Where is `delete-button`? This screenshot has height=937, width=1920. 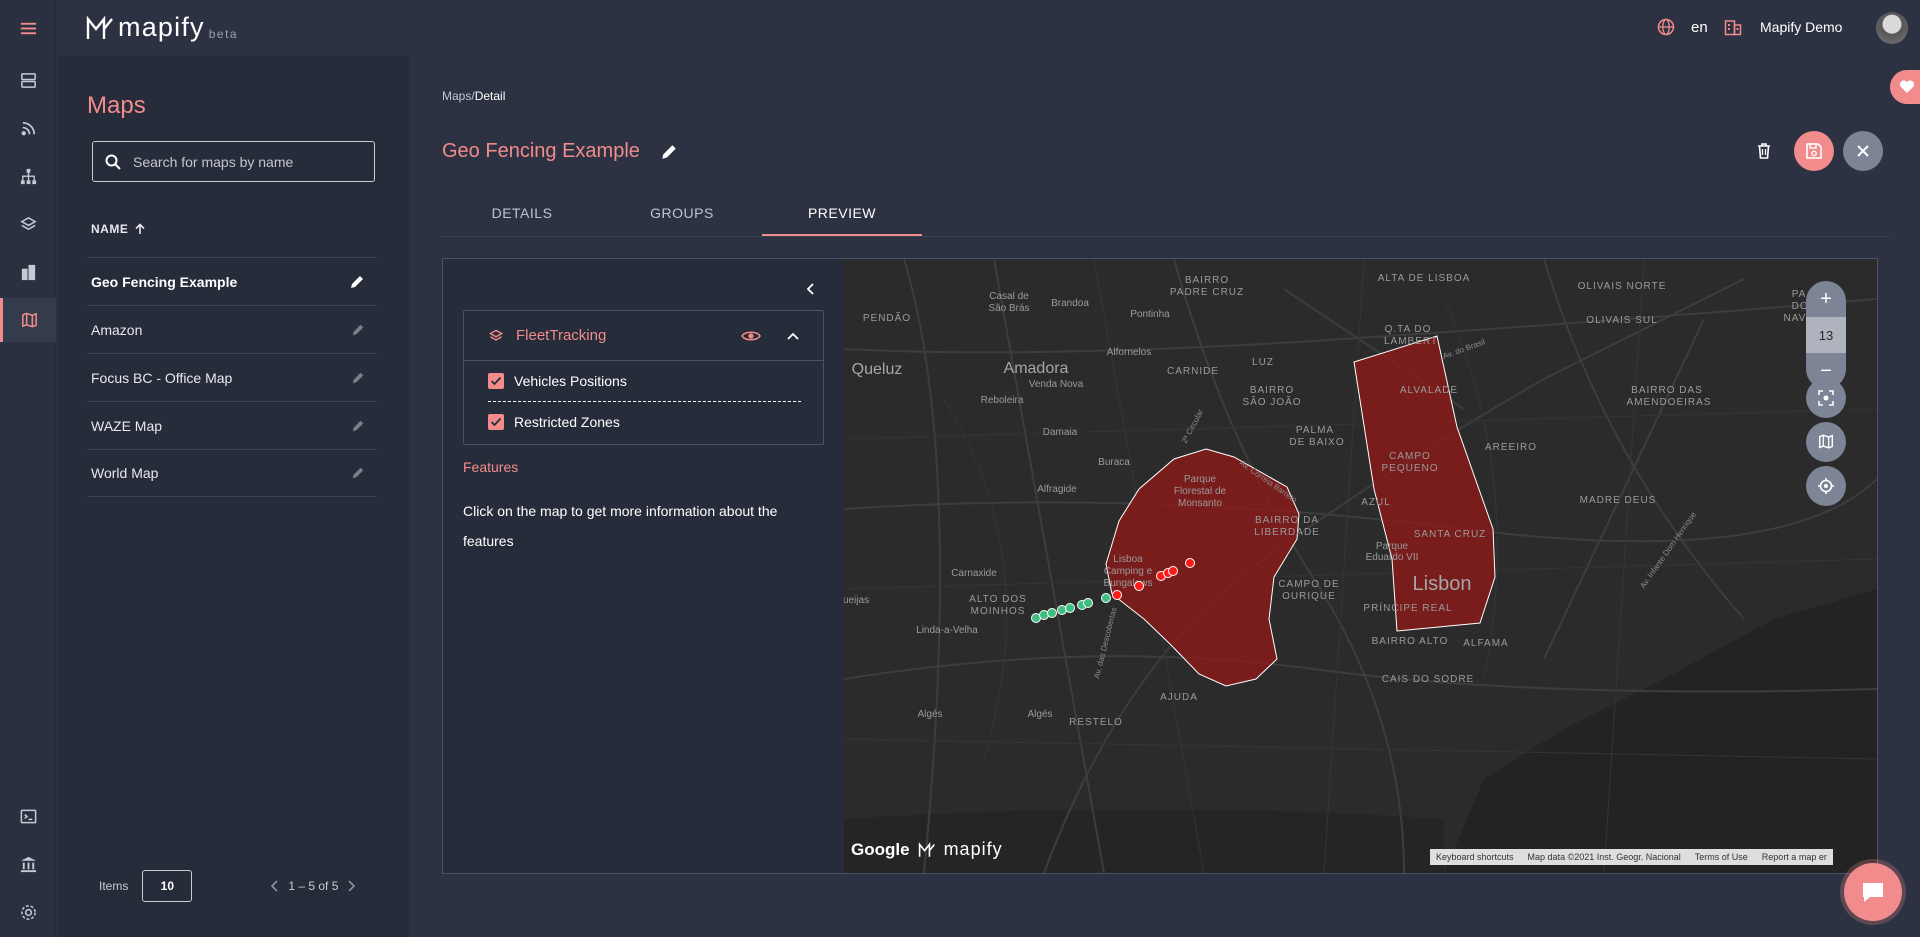 delete-button is located at coordinates (1764, 151).